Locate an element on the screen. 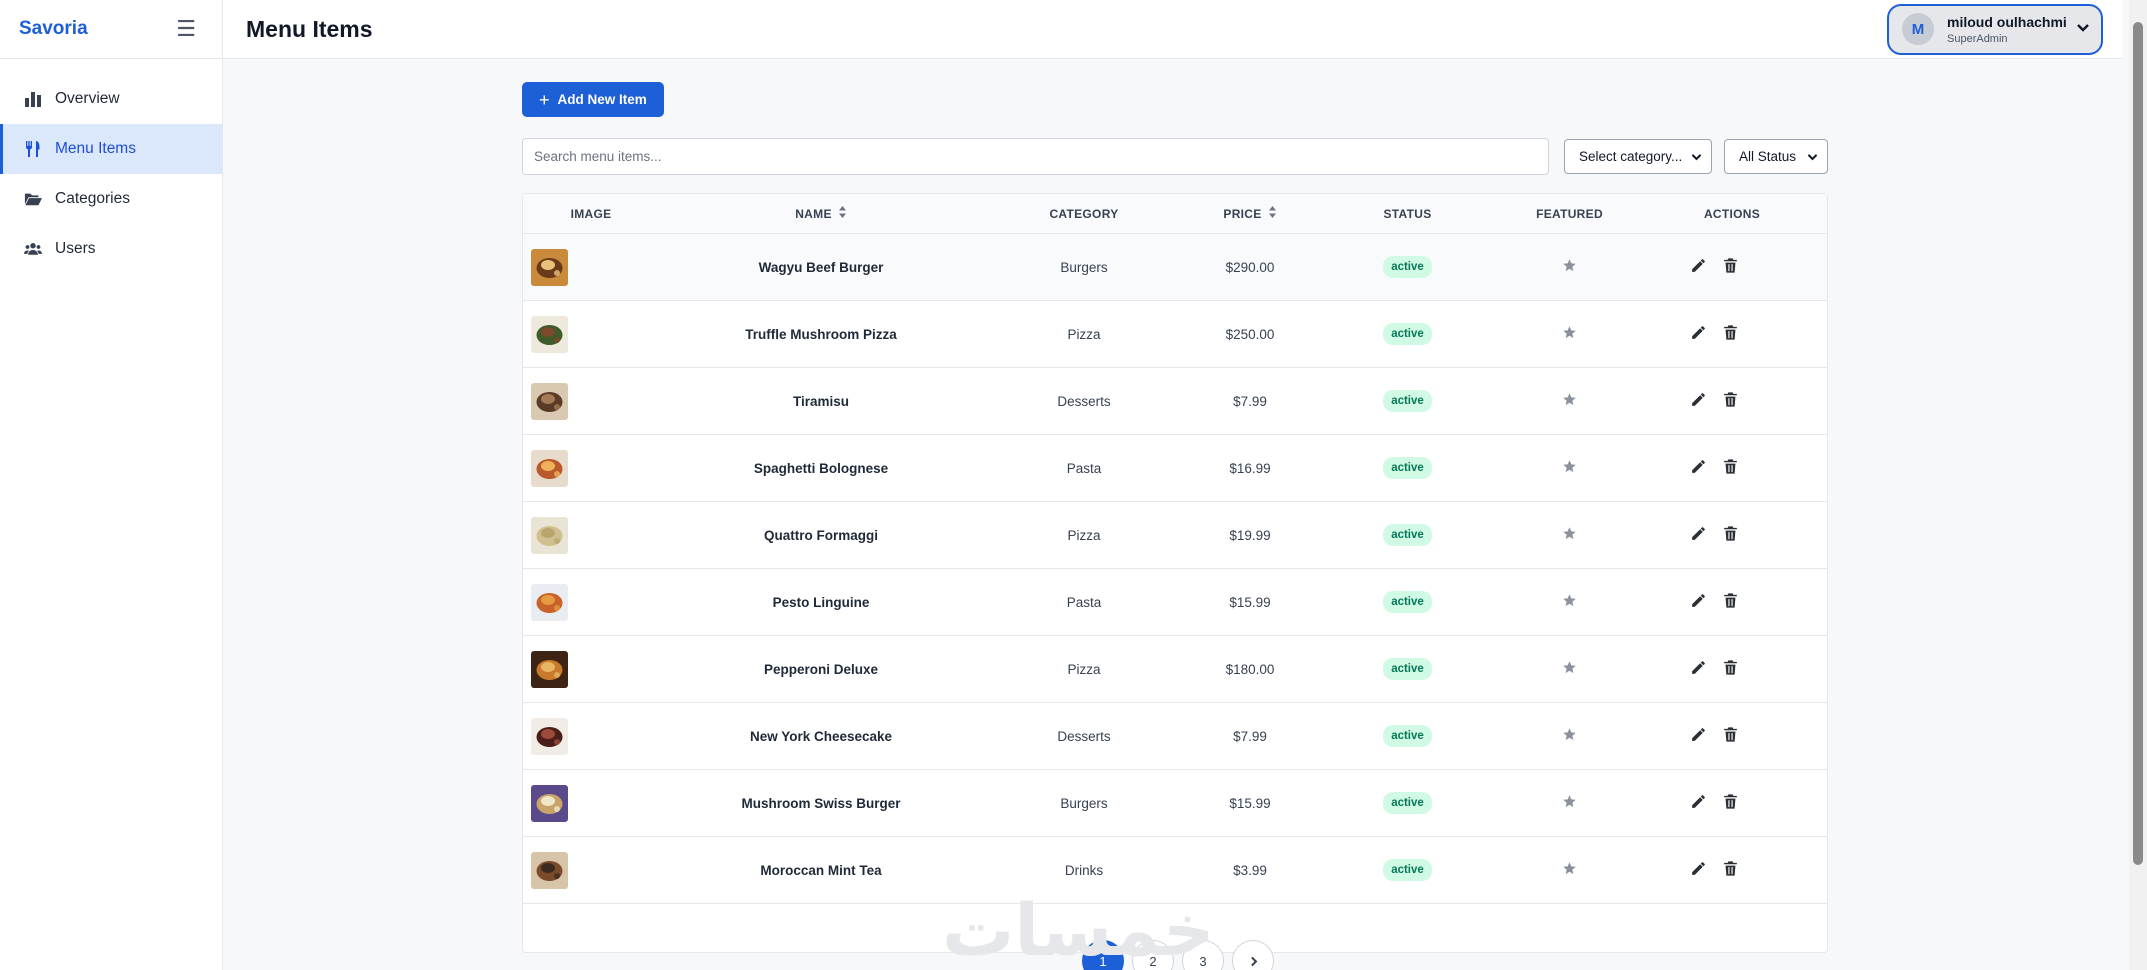 Image resolution: width=2147 pixels, height=970 pixels. user-menu-button: M miloud oulhachmi SuperAdmin is located at coordinates (1995, 29).